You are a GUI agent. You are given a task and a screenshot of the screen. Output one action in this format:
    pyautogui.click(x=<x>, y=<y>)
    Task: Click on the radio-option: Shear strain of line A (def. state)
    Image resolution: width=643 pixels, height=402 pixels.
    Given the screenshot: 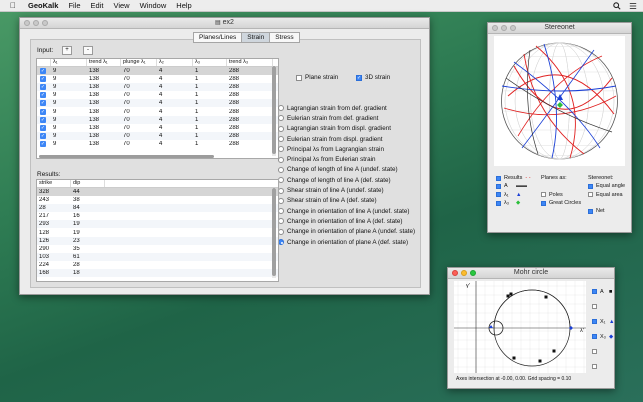 What is the action you would take?
    pyautogui.click(x=346, y=201)
    